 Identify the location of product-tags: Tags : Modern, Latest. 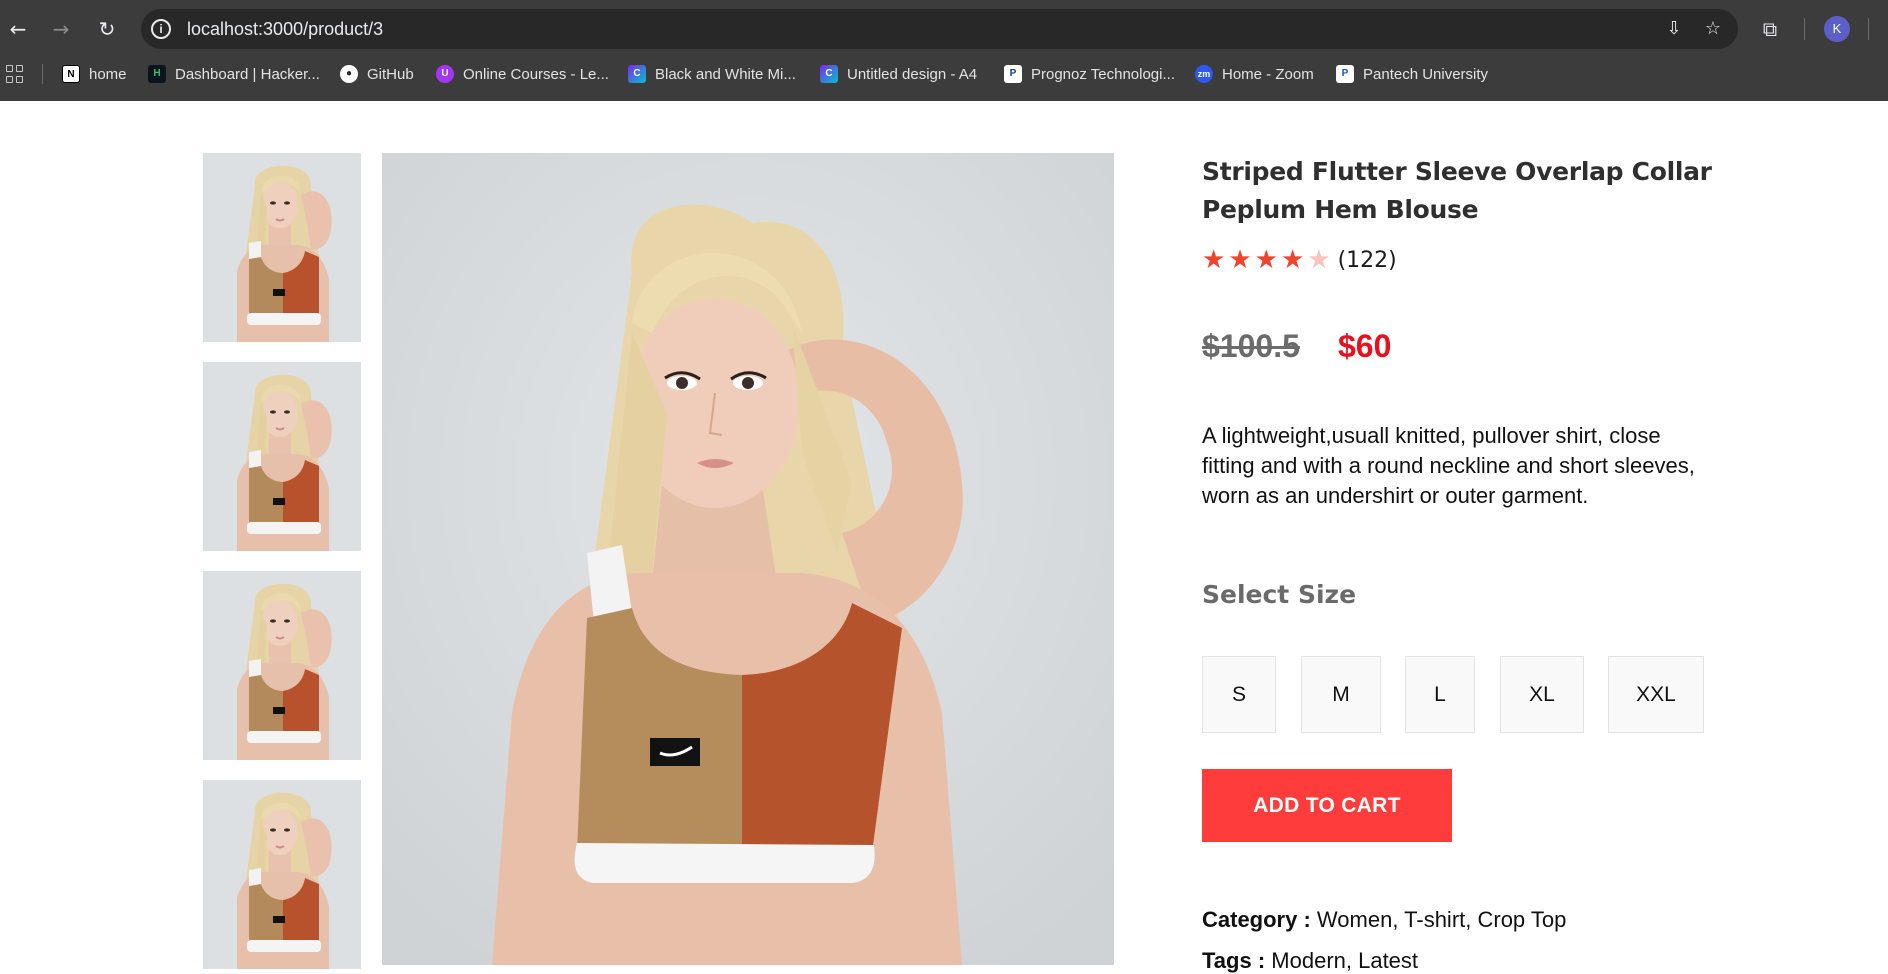
(1310, 961).